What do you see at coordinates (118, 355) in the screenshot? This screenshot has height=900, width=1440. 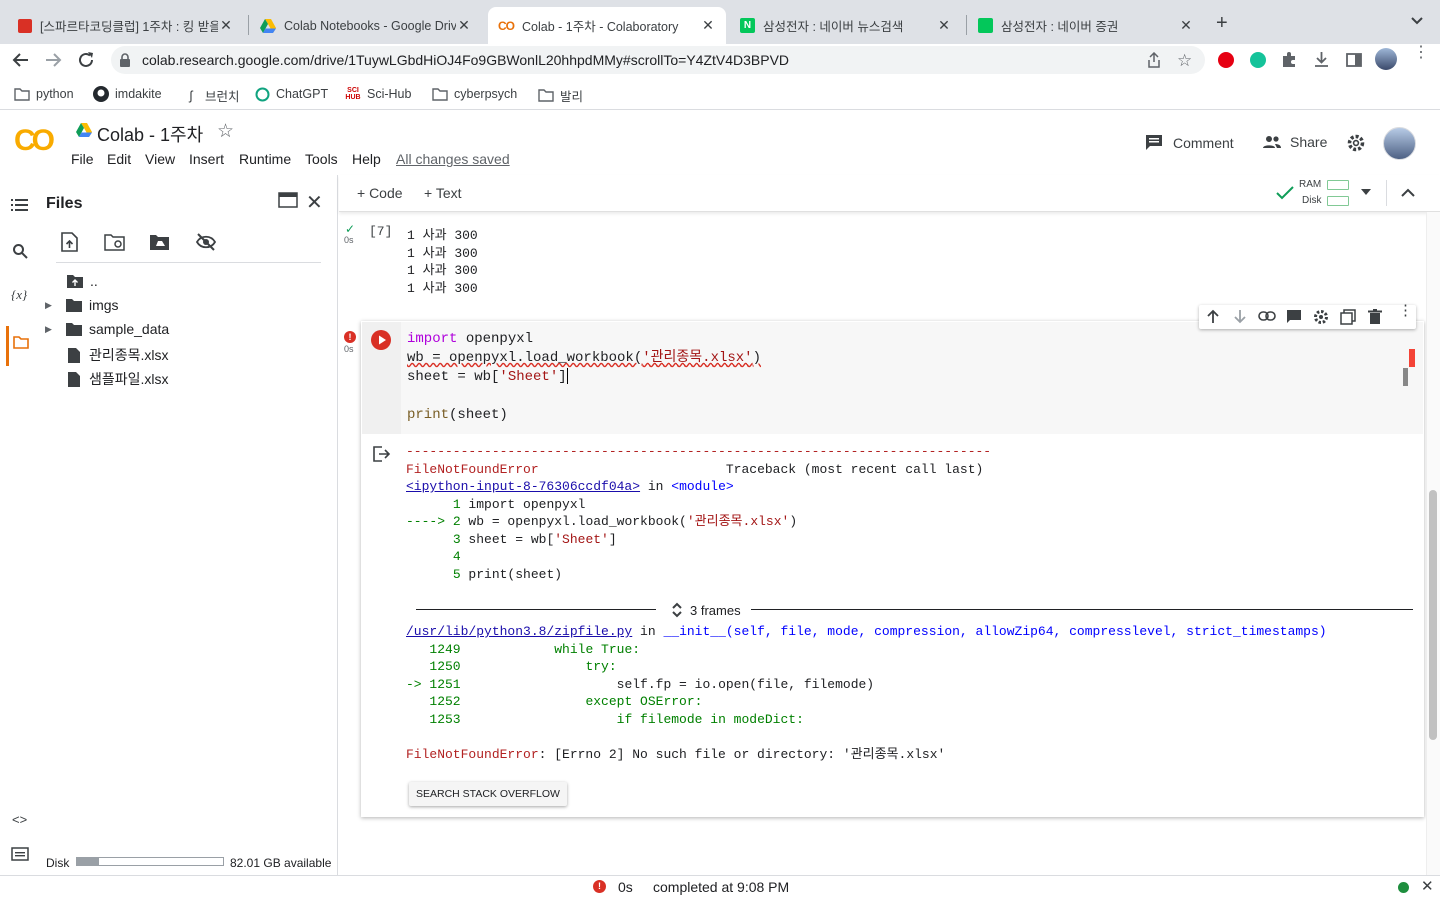 I see `file-excel-1: 관리종목.xlsx` at bounding box center [118, 355].